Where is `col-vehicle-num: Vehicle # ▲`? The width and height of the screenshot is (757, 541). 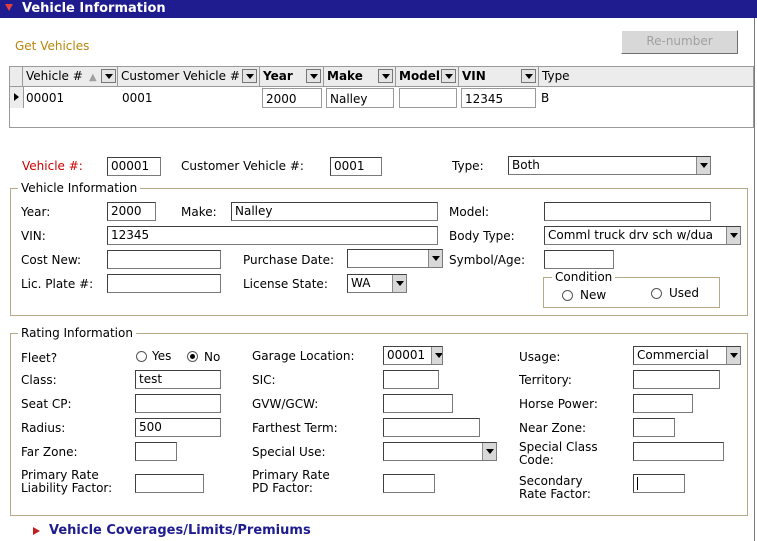 col-vehicle-num: Vehicle # ▲ is located at coordinates (70, 76).